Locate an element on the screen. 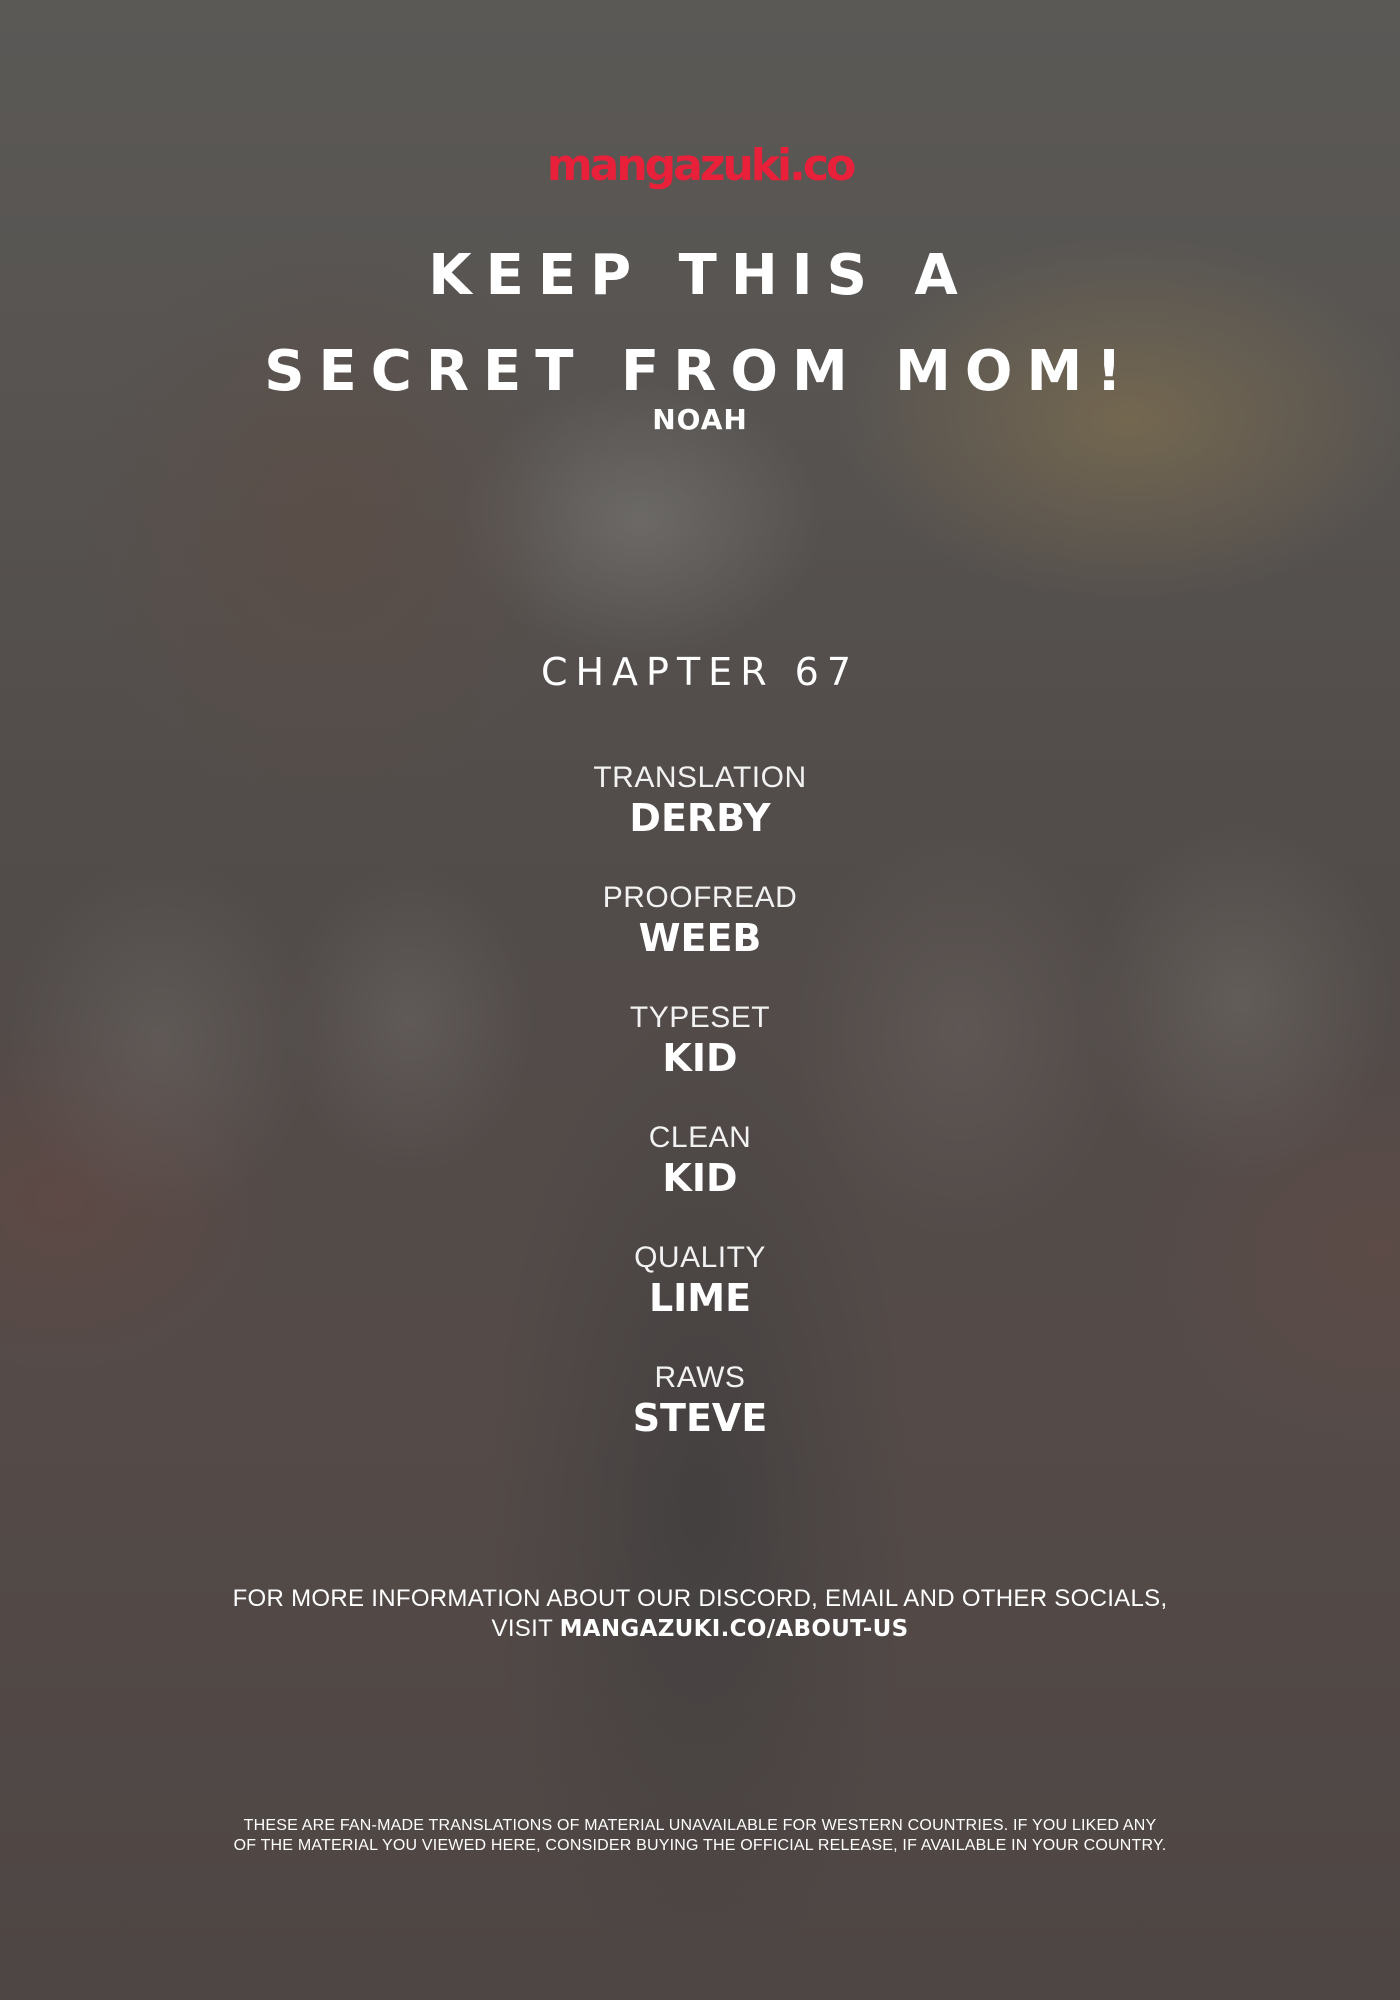  credit-role: RAWS is located at coordinates (700, 1377).